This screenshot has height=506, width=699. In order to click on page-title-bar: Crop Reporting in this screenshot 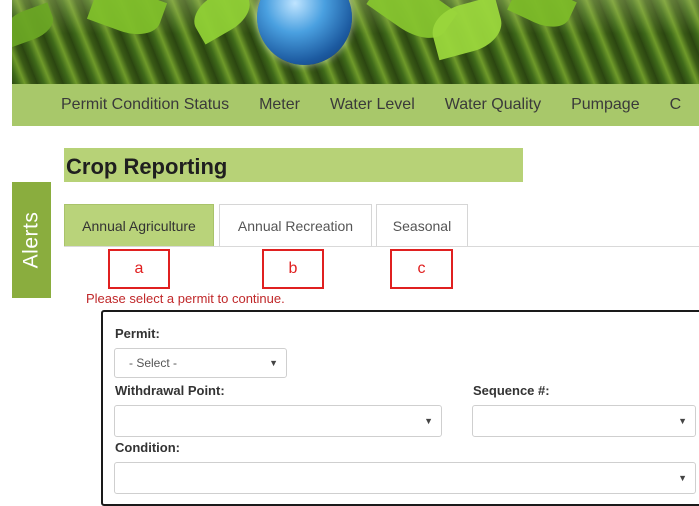, I will do `click(293, 165)`.